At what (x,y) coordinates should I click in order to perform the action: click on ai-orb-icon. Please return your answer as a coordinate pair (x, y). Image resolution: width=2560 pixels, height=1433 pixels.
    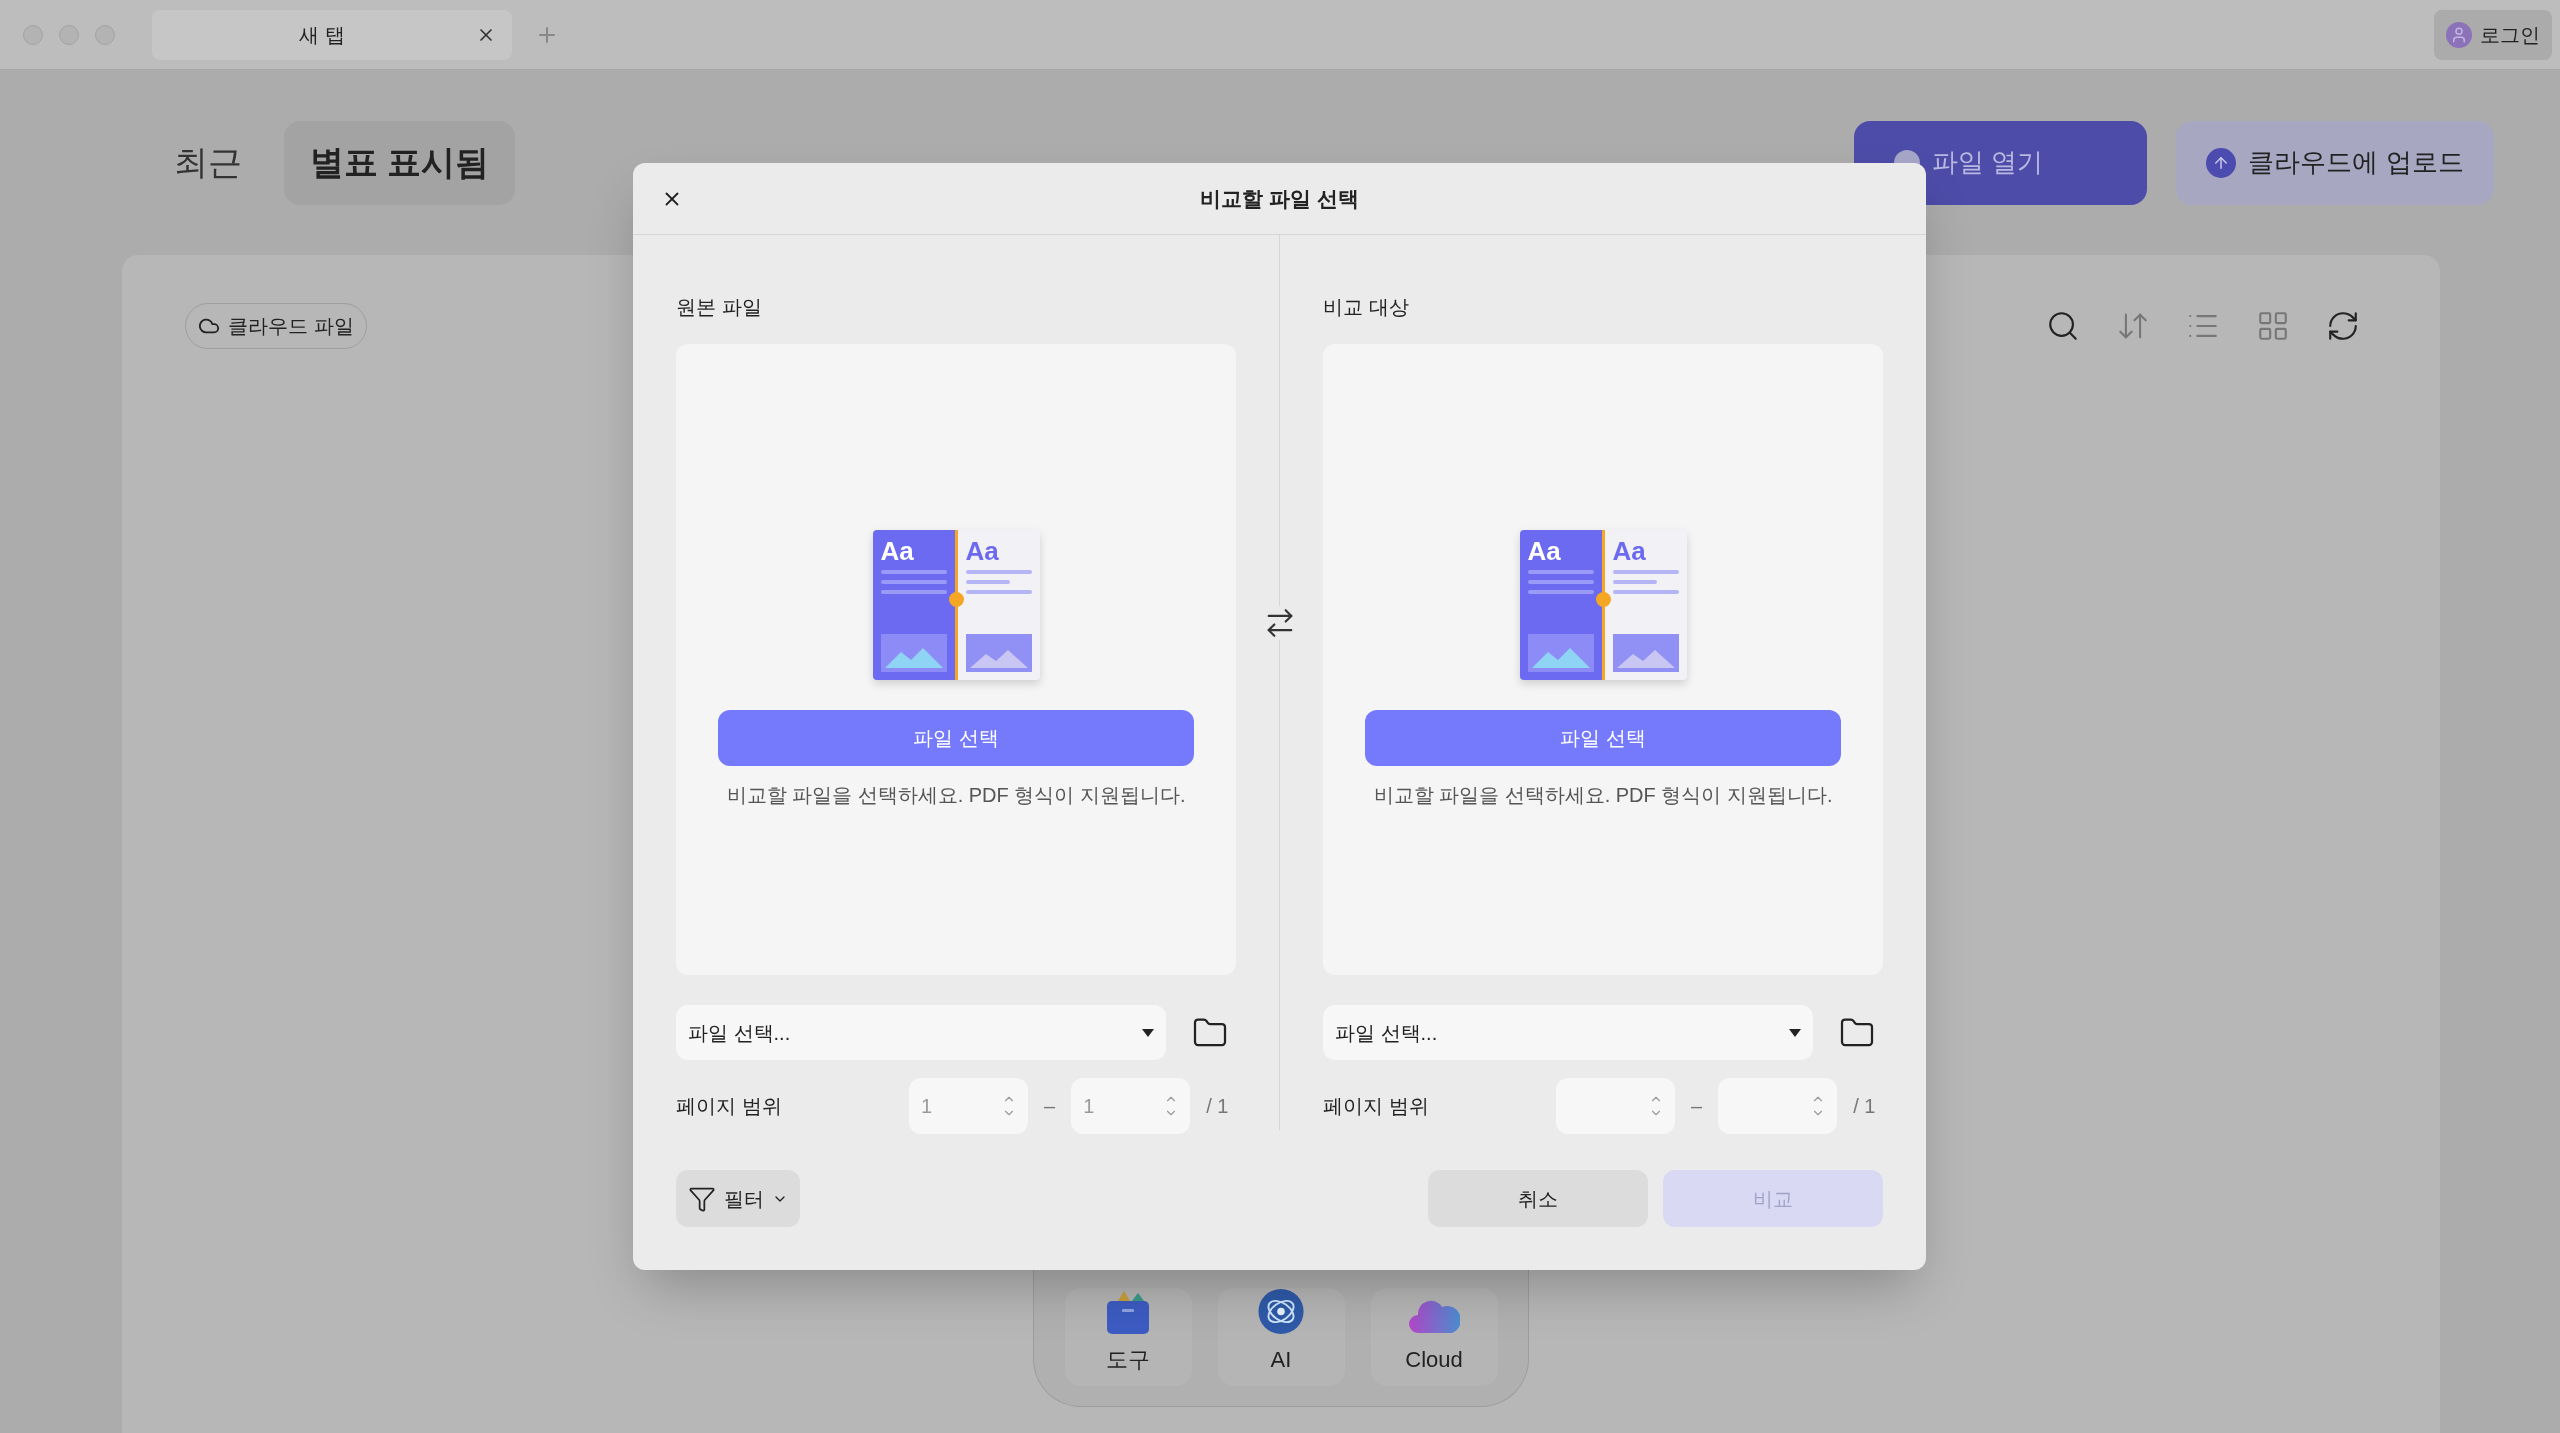
    Looking at the image, I should click on (1281, 1311).